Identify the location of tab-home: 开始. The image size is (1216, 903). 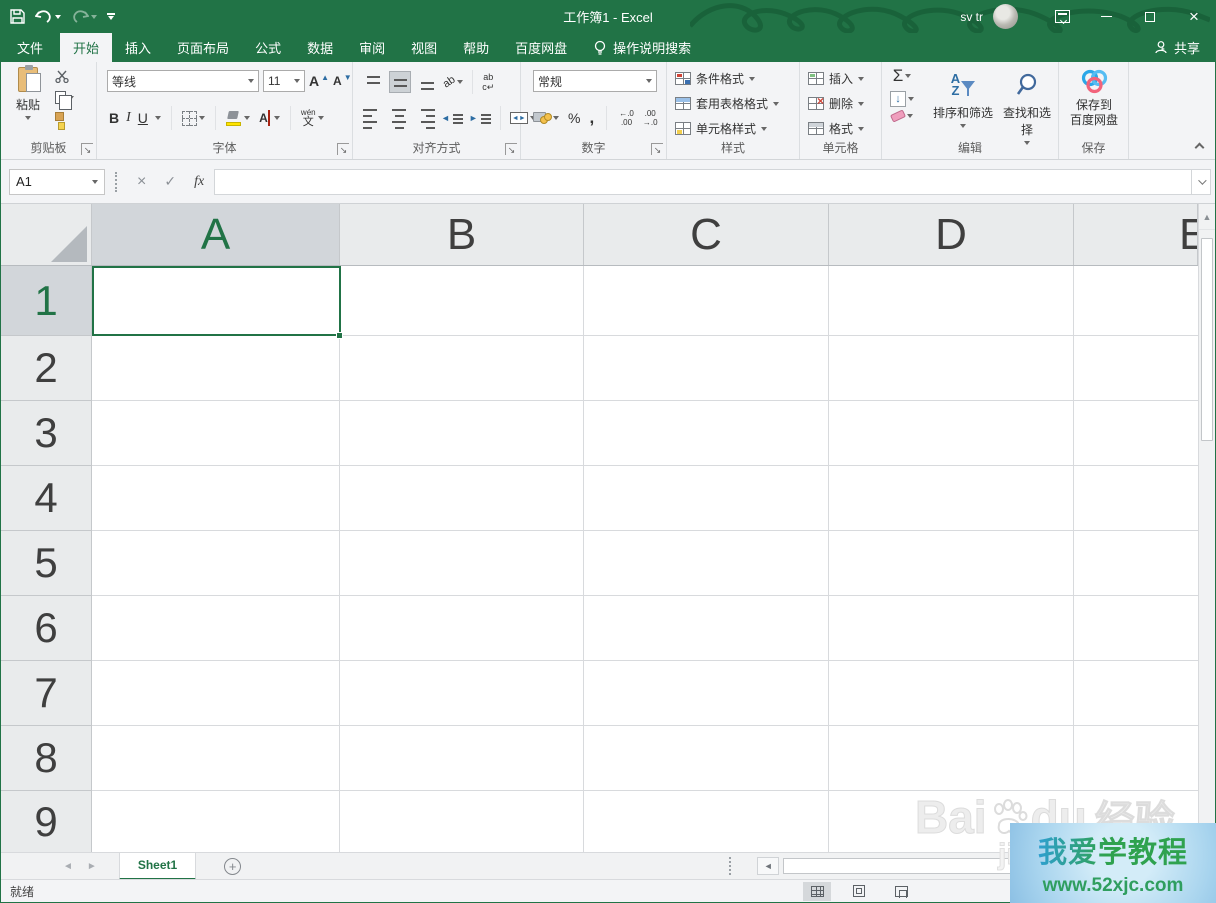
(86, 47).